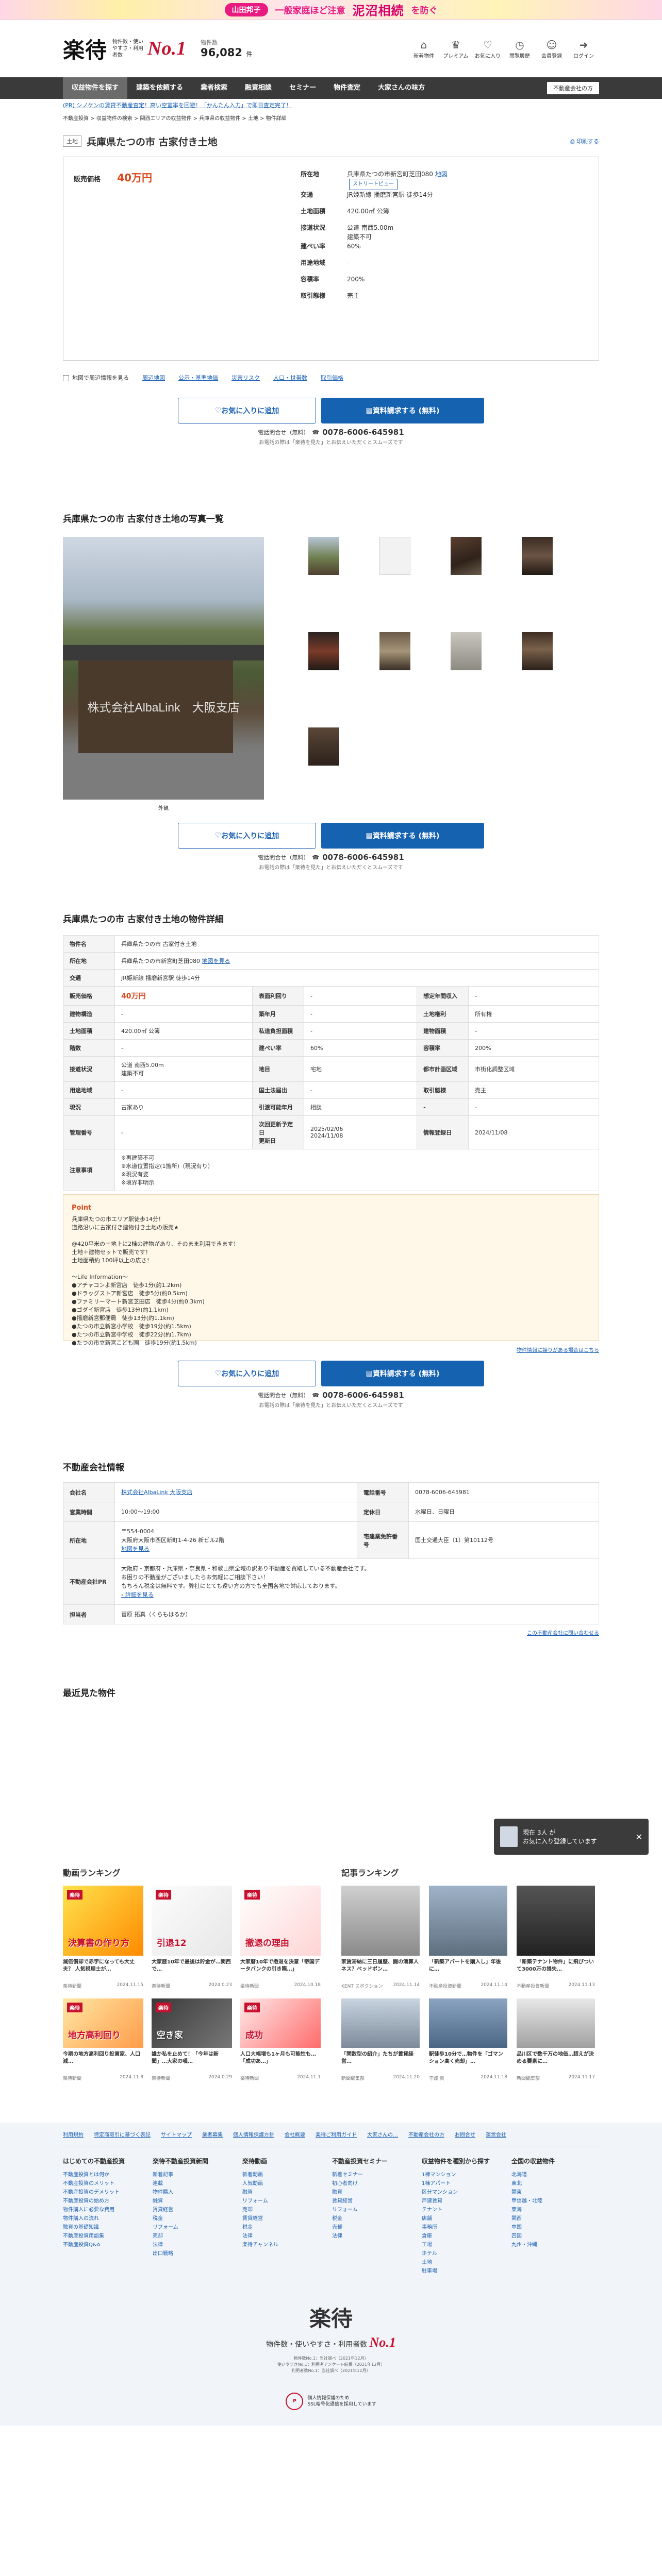  Describe the element at coordinates (332, 378) in the screenshot. I see `map-option: 取引価格` at that location.